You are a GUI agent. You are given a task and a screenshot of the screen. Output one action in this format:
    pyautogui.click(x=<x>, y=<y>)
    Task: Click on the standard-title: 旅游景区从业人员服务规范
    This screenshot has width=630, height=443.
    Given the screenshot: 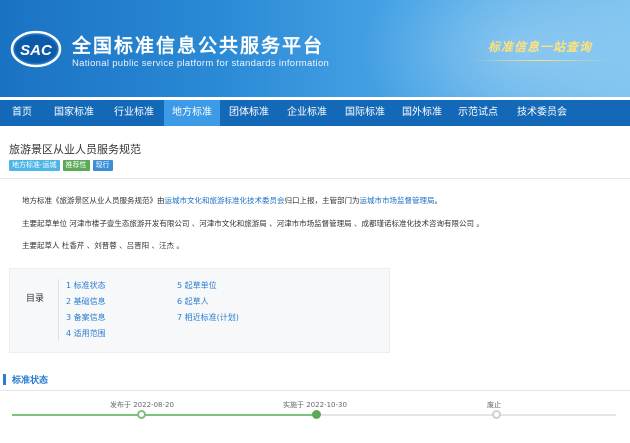 What is the action you would take?
    pyautogui.click(x=75, y=149)
    